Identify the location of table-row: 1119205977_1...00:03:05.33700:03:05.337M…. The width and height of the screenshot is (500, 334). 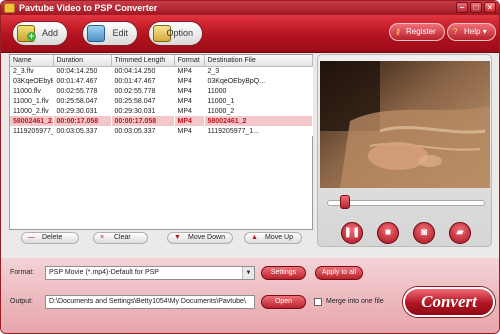
(161, 131).